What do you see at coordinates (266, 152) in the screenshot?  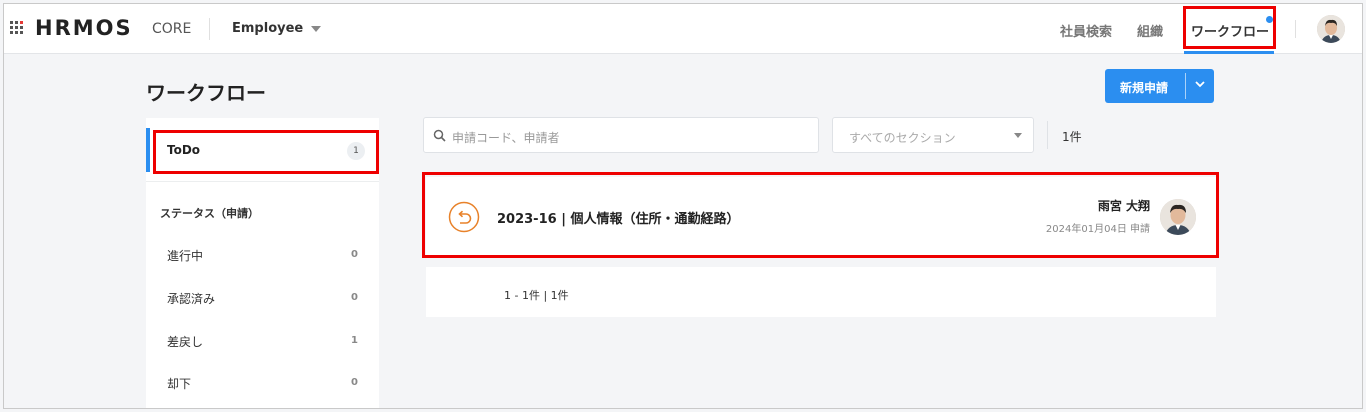 I see `highlight-box-todo` at bounding box center [266, 152].